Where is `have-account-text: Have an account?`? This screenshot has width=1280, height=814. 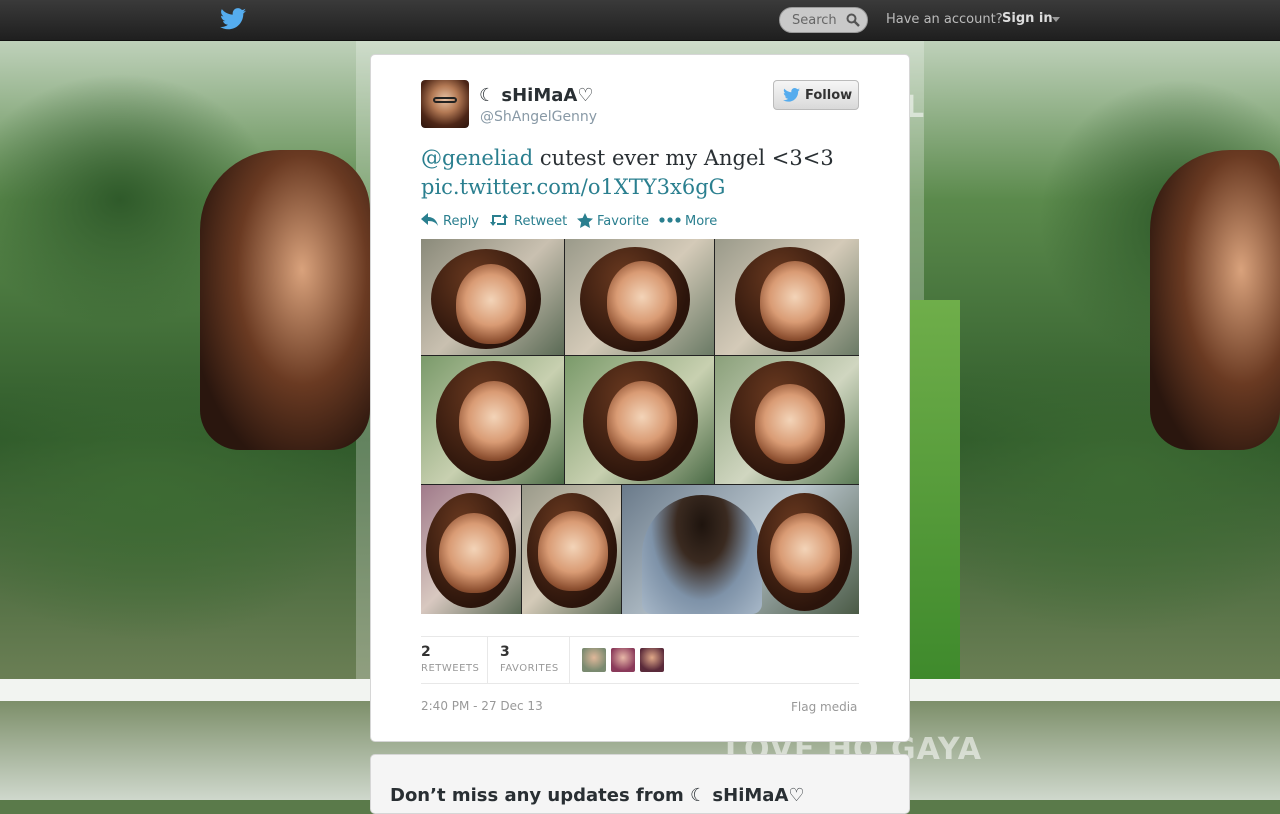 have-account-text: Have an account? is located at coordinates (944, 19).